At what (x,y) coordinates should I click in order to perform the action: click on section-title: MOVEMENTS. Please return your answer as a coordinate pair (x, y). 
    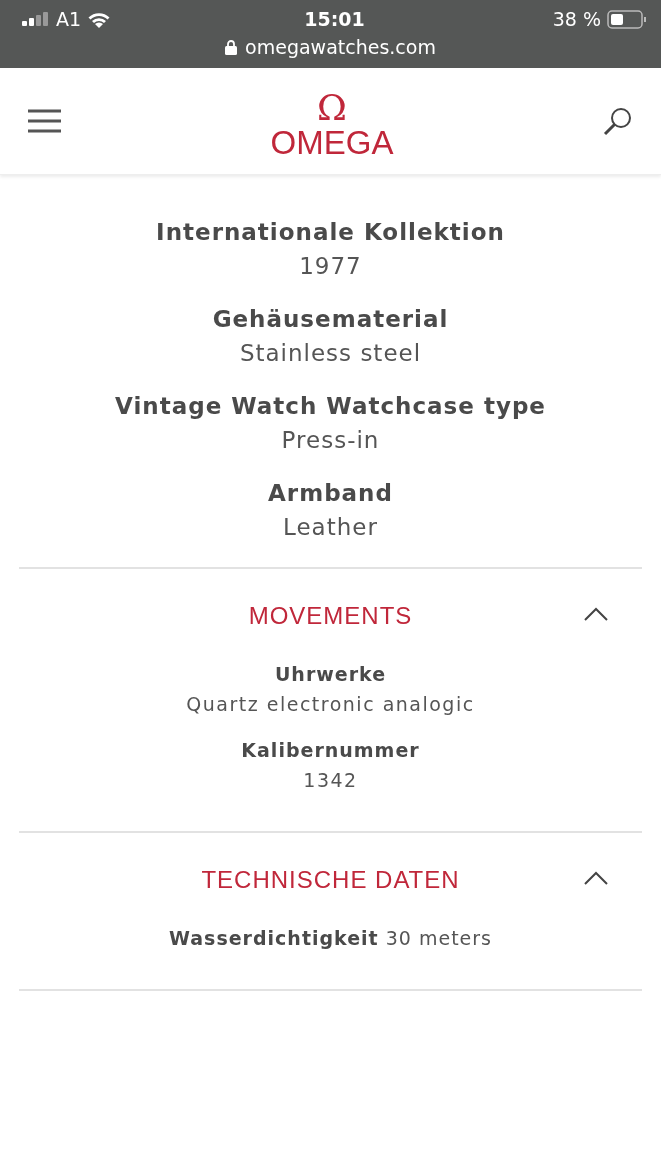
    Looking at the image, I should click on (330, 616).